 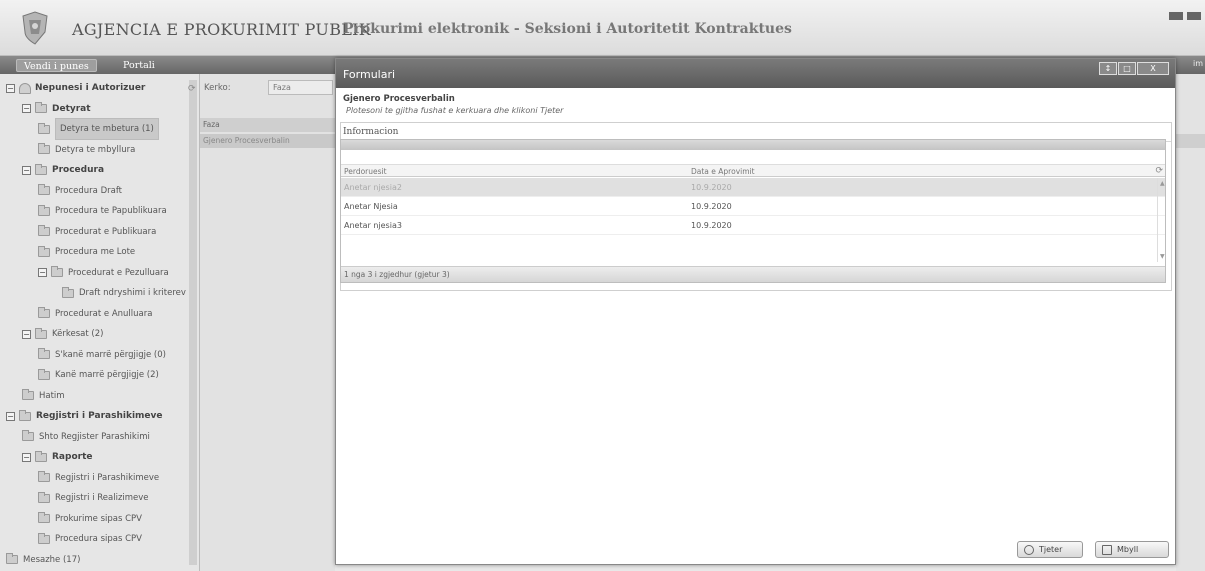 I want to click on form-heading: Gjenero Procesverbalin, so click(x=399, y=99).